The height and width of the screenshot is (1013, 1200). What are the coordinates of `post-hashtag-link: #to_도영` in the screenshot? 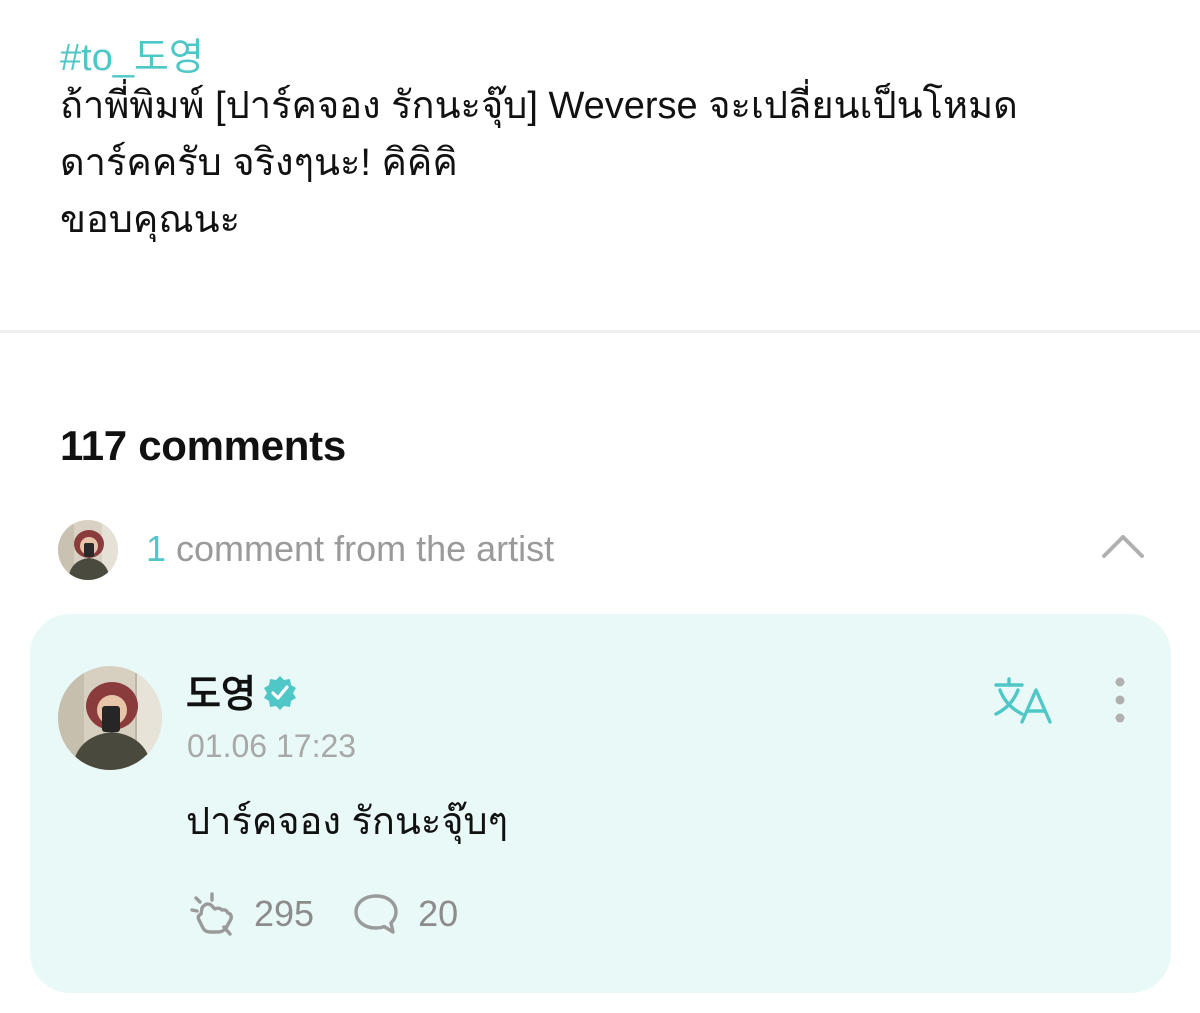 It's located at (132, 53).